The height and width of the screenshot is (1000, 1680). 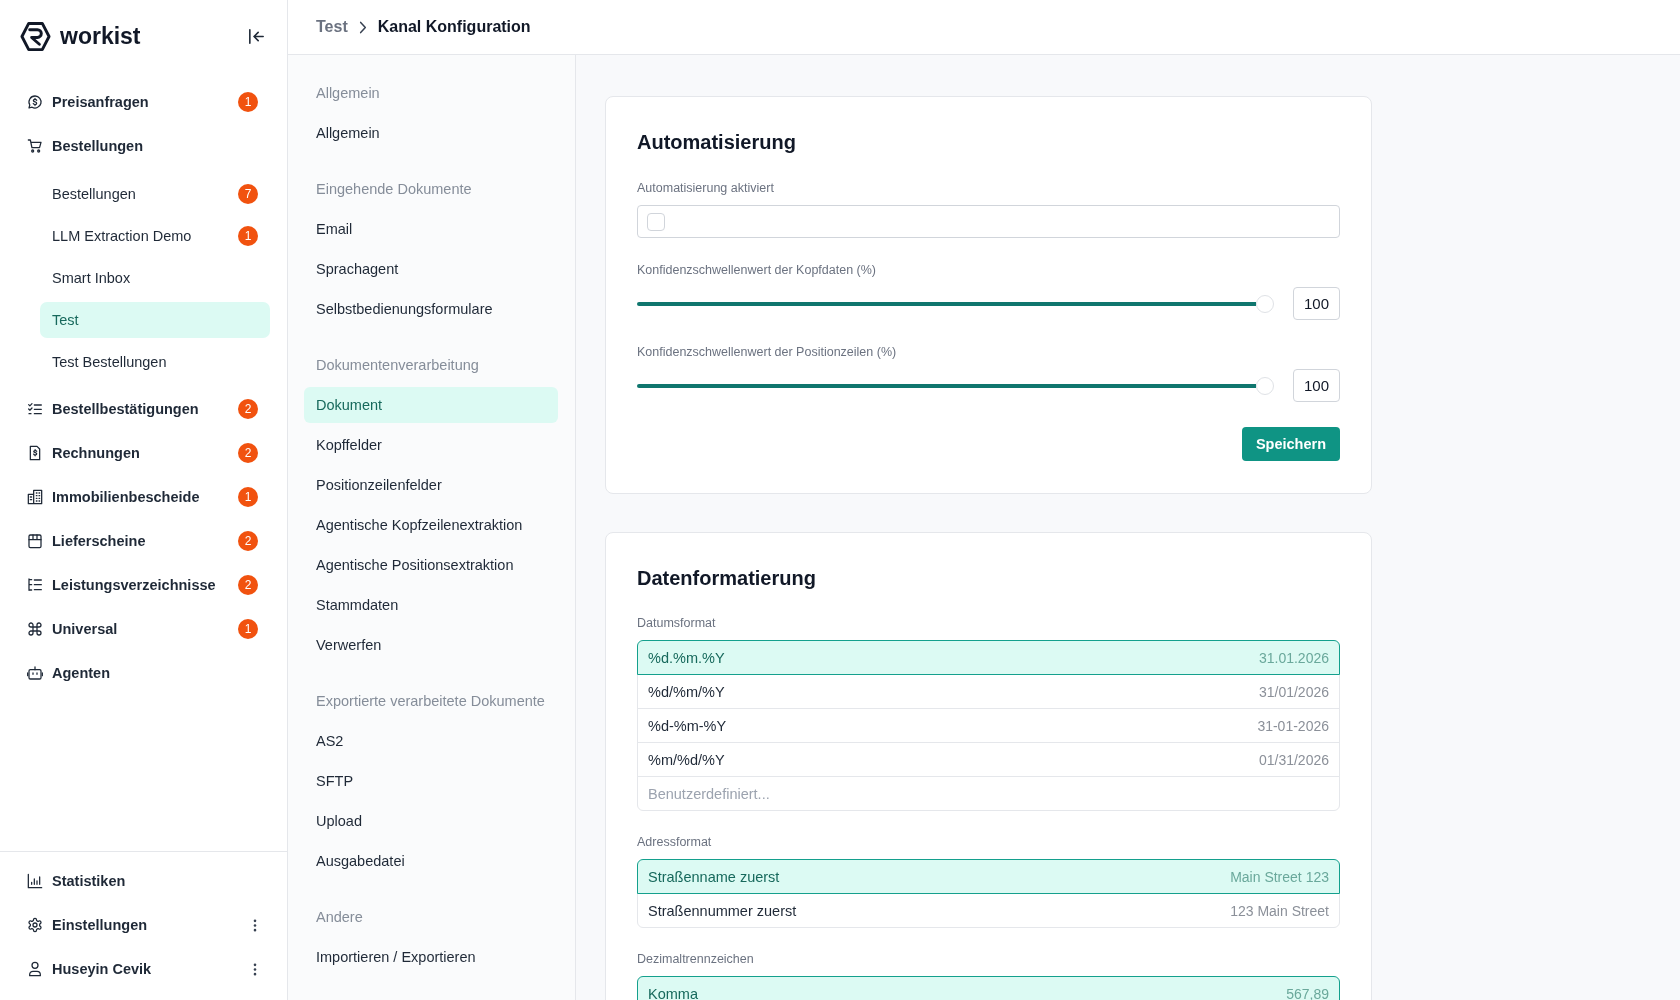 I want to click on settings-nav-item: Ausgabedatei, so click(x=431, y=861).